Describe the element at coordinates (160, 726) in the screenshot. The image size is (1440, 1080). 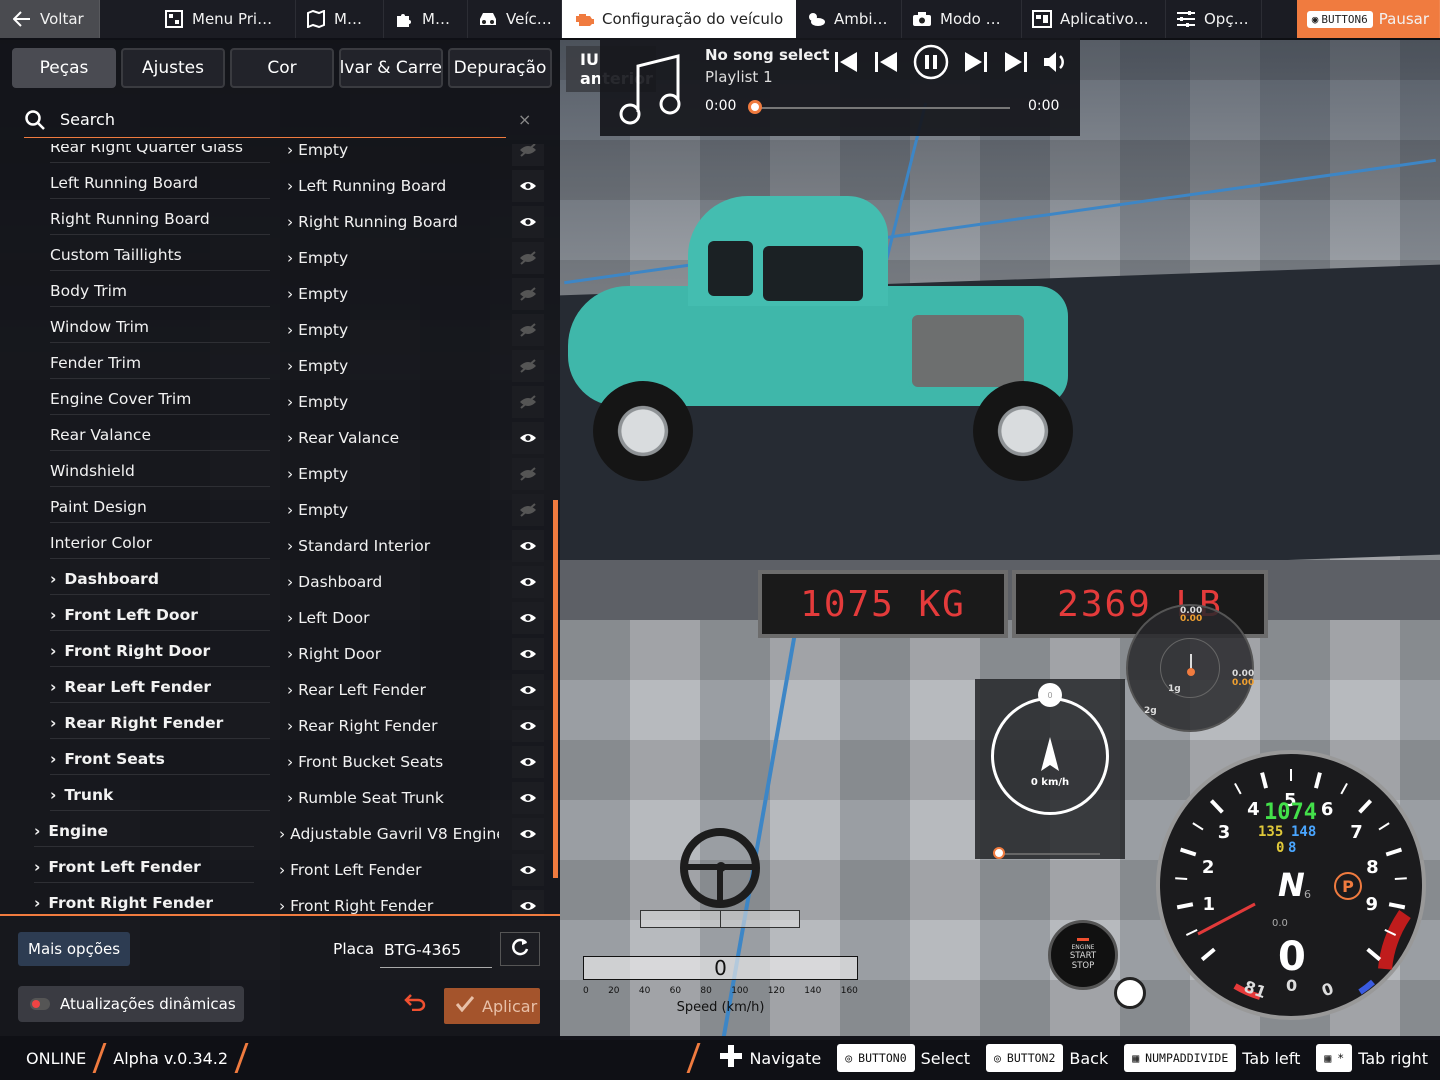
I see `part-slot-label: › Rear Right Fender` at that location.